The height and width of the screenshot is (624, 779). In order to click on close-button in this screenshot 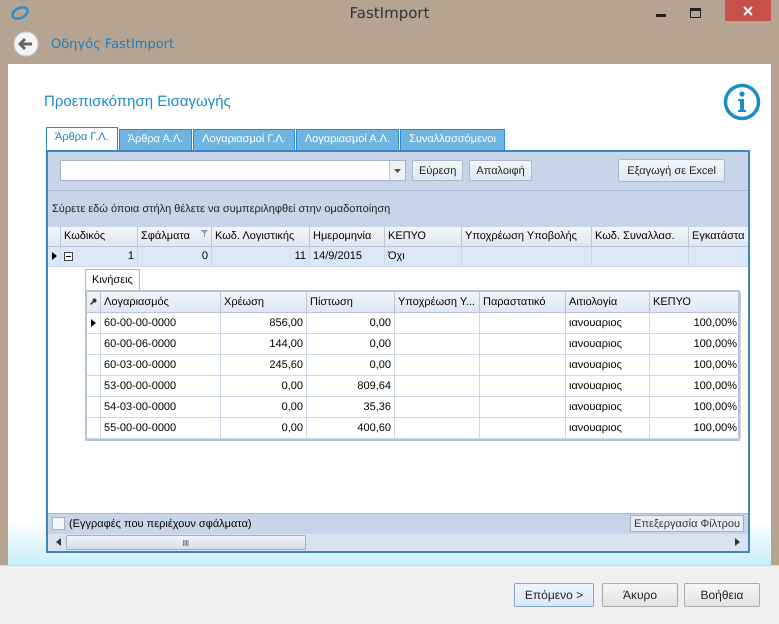, I will do `click(748, 10)`.